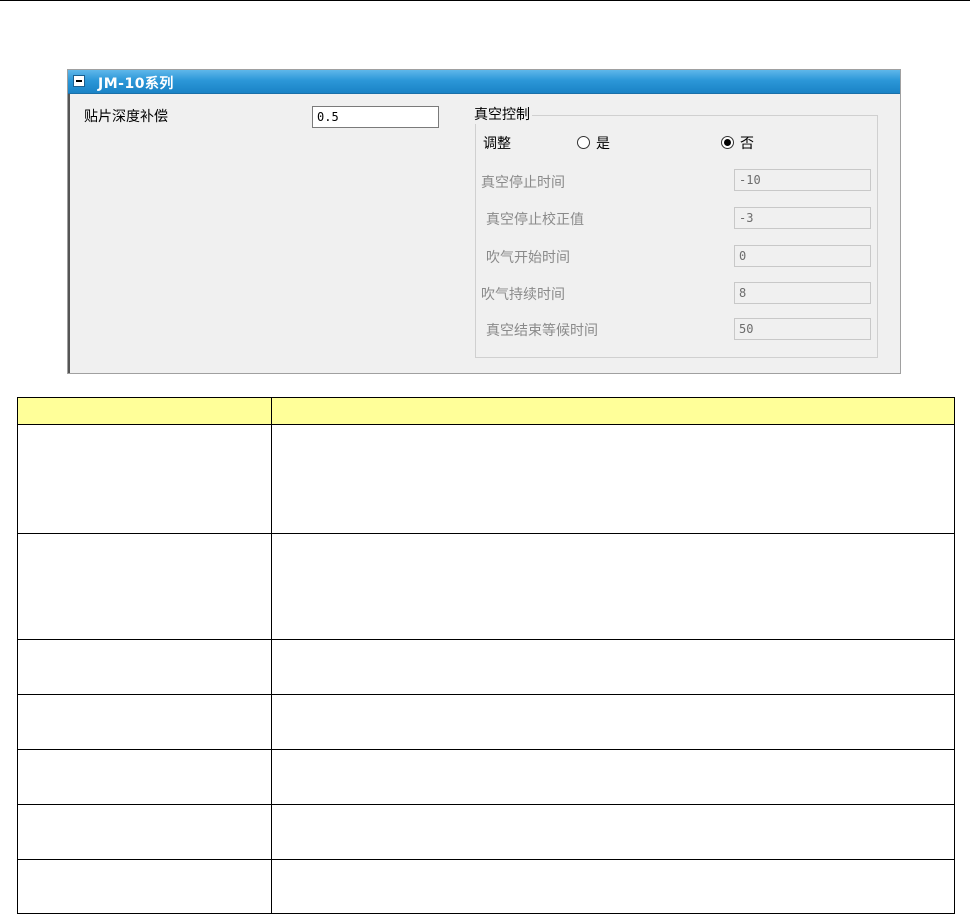 This screenshot has width=970, height=916. Describe the element at coordinates (69, 233) in the screenshot. I see `panel-left-border` at that location.